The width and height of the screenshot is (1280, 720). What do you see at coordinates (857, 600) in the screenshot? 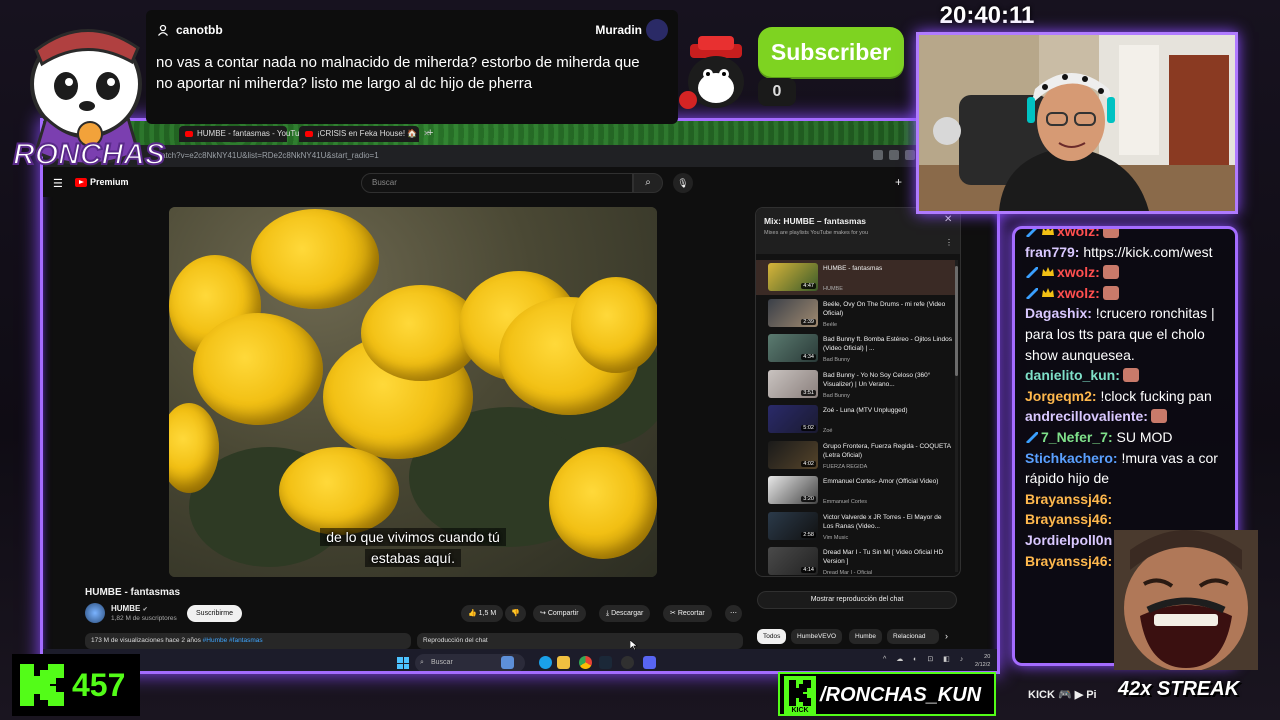
I see `show-chat-replay-button: Mostrar reproducción del chat` at bounding box center [857, 600].